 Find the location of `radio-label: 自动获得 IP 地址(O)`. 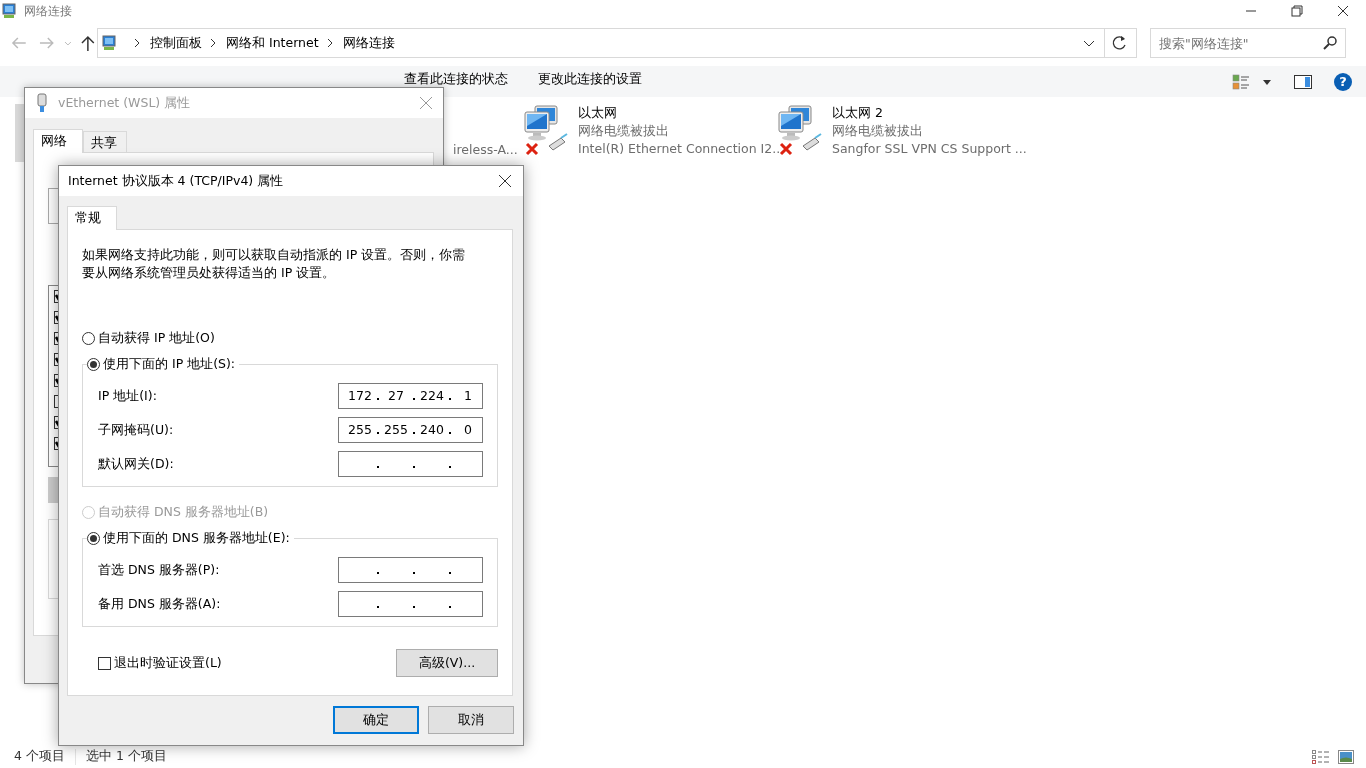

radio-label: 自动获得 IP 地址(O) is located at coordinates (156, 338).